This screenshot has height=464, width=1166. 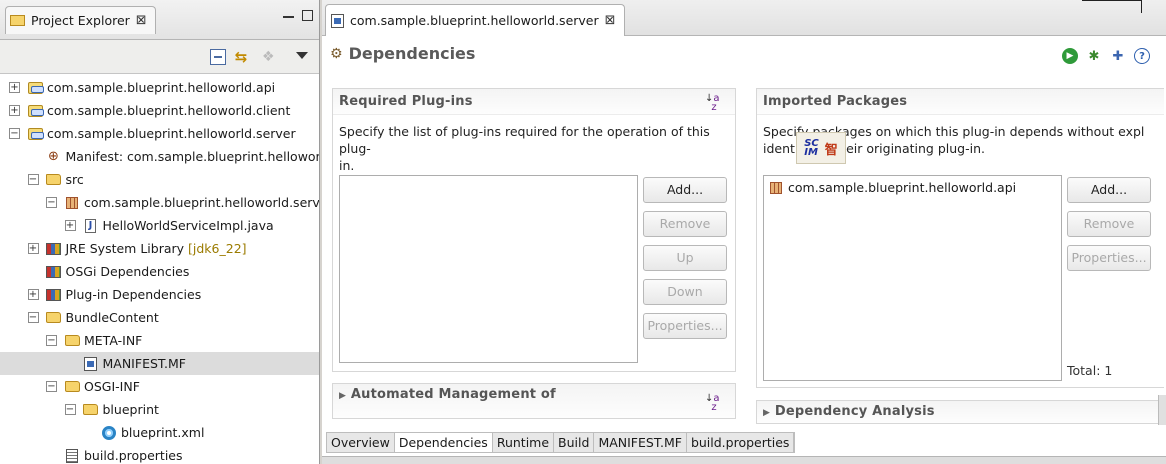 What do you see at coordinates (488, 269) in the screenshot?
I see `required-plugins-list` at bounding box center [488, 269].